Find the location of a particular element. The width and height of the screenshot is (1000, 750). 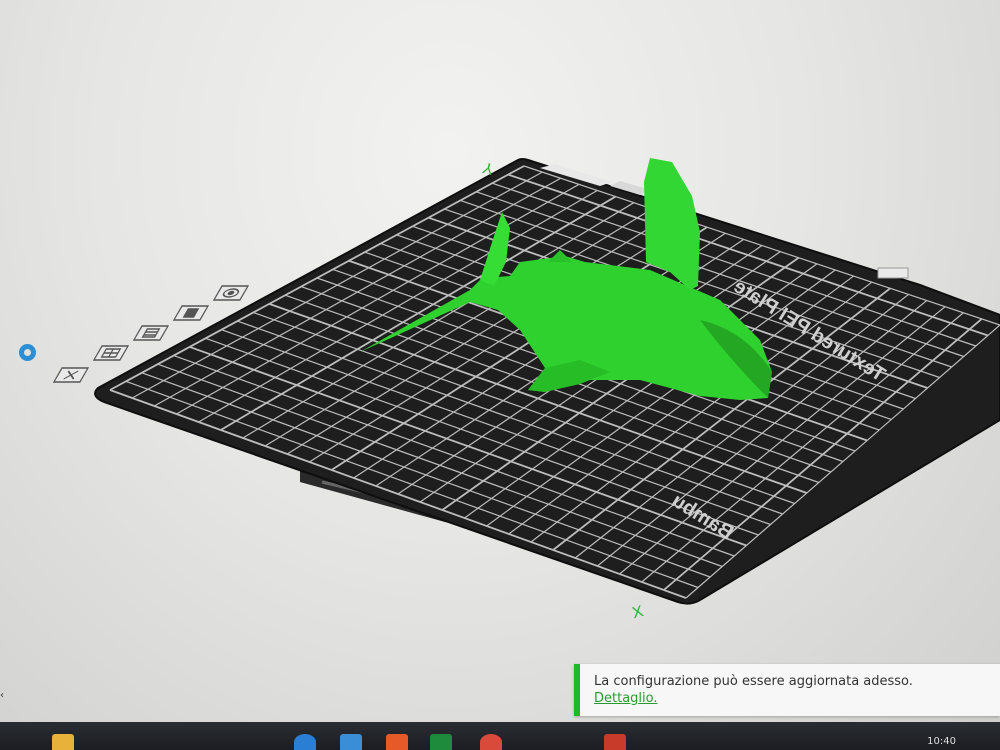

office-icon is located at coordinates (397, 742).